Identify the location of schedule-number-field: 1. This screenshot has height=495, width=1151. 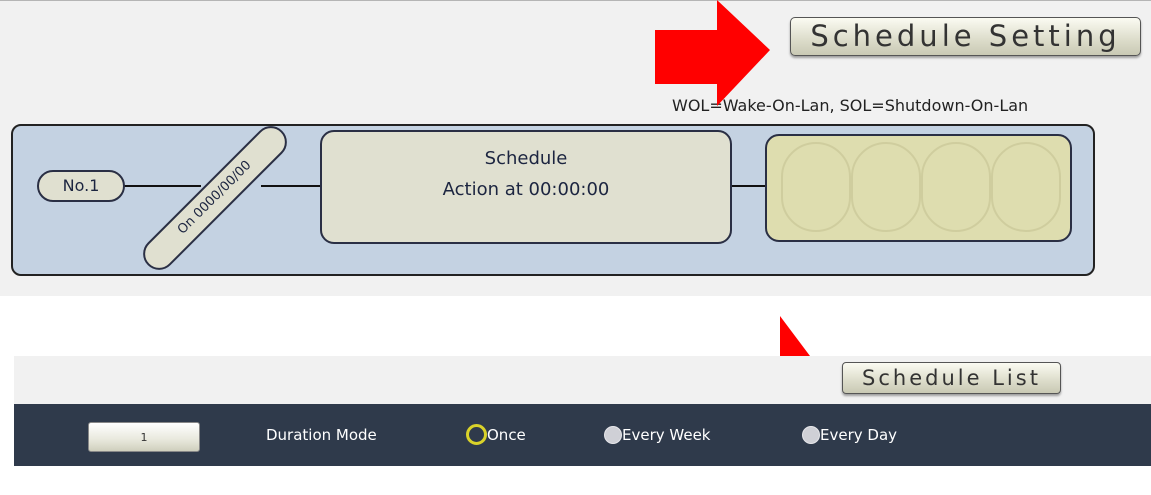
(144, 437).